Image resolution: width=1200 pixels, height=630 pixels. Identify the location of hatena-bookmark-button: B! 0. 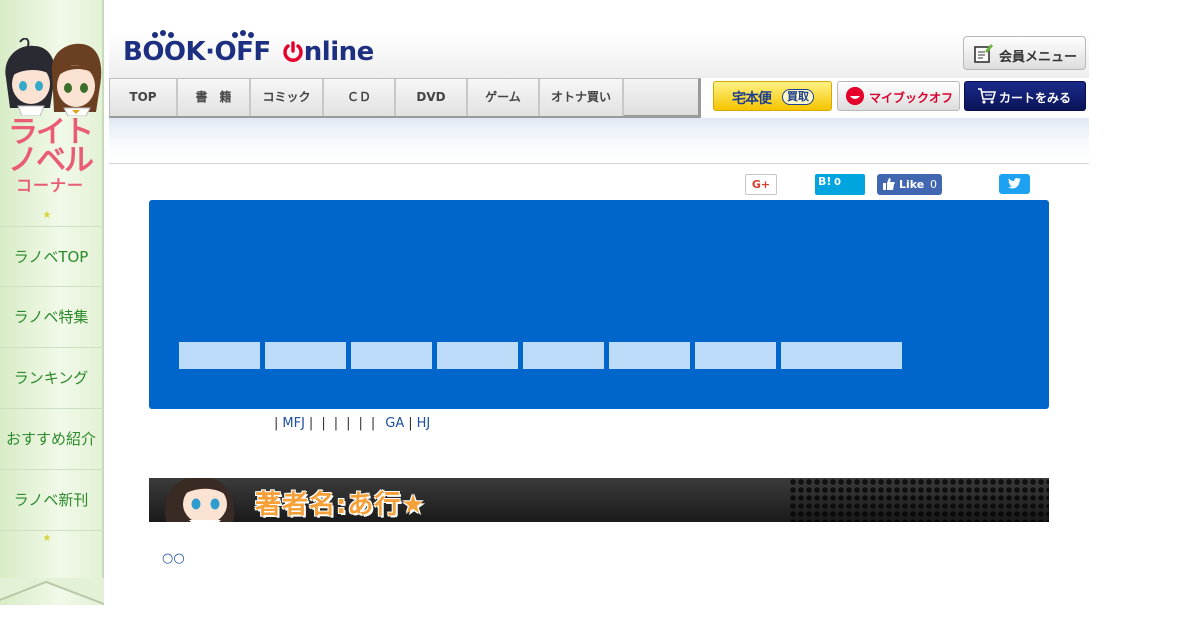
(840, 184).